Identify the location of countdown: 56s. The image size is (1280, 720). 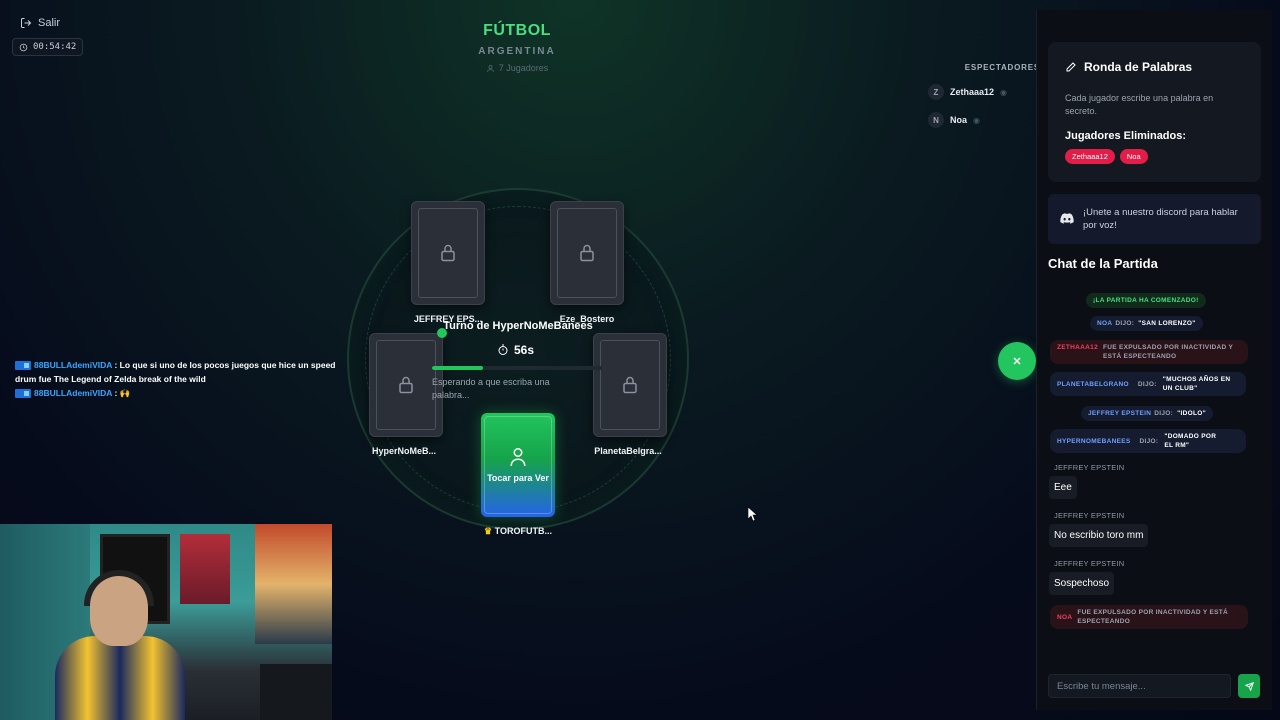
(515, 350).